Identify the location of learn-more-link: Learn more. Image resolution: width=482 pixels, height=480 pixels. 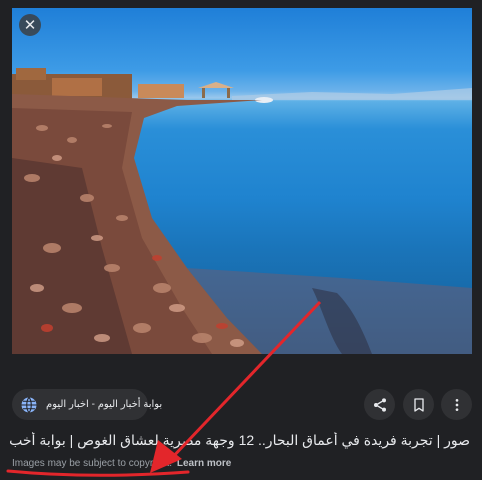
(204, 463).